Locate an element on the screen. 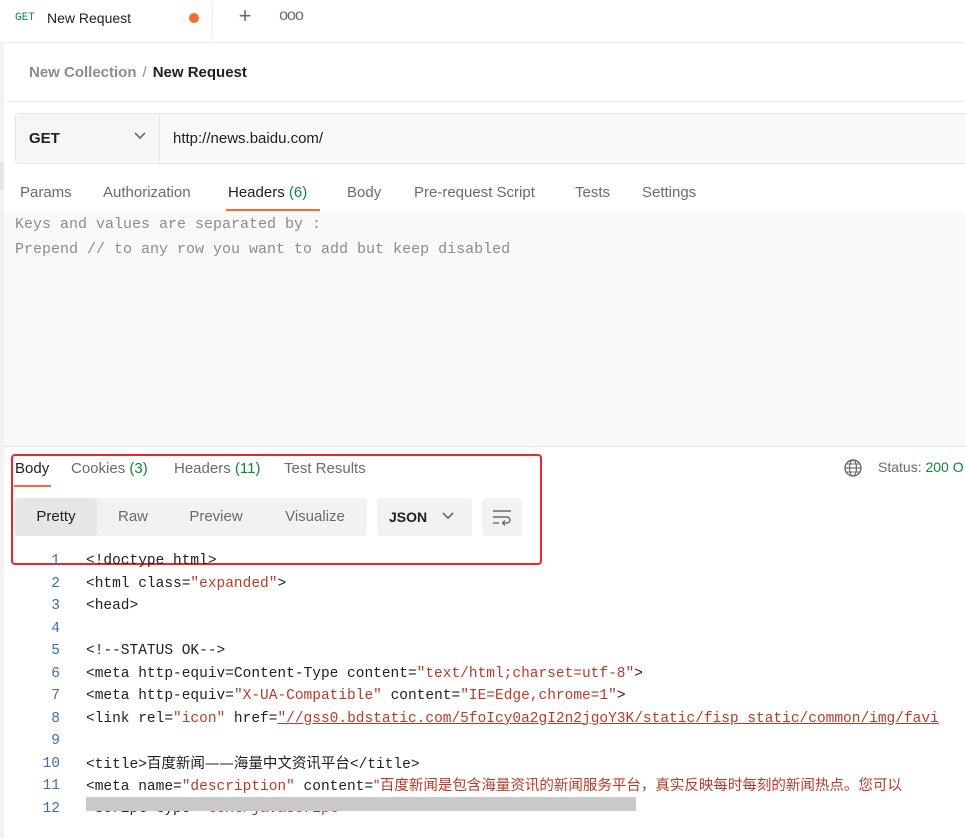  request-tab: GET New Request is located at coordinates (108, 20).